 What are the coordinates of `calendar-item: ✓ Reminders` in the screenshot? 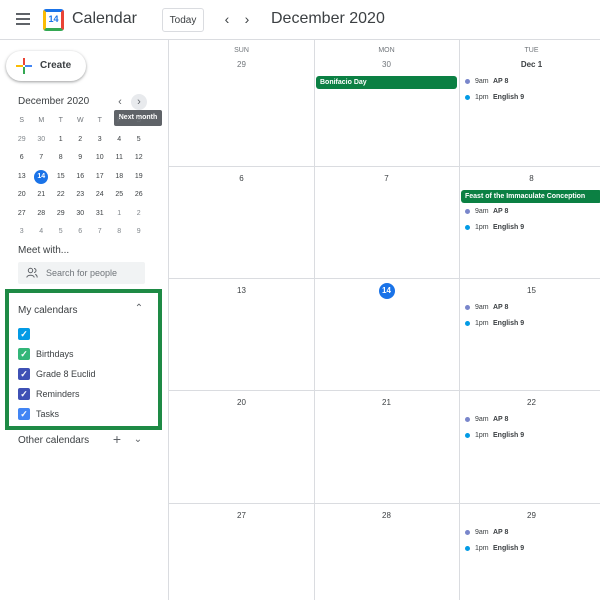 It's located at (78, 395).